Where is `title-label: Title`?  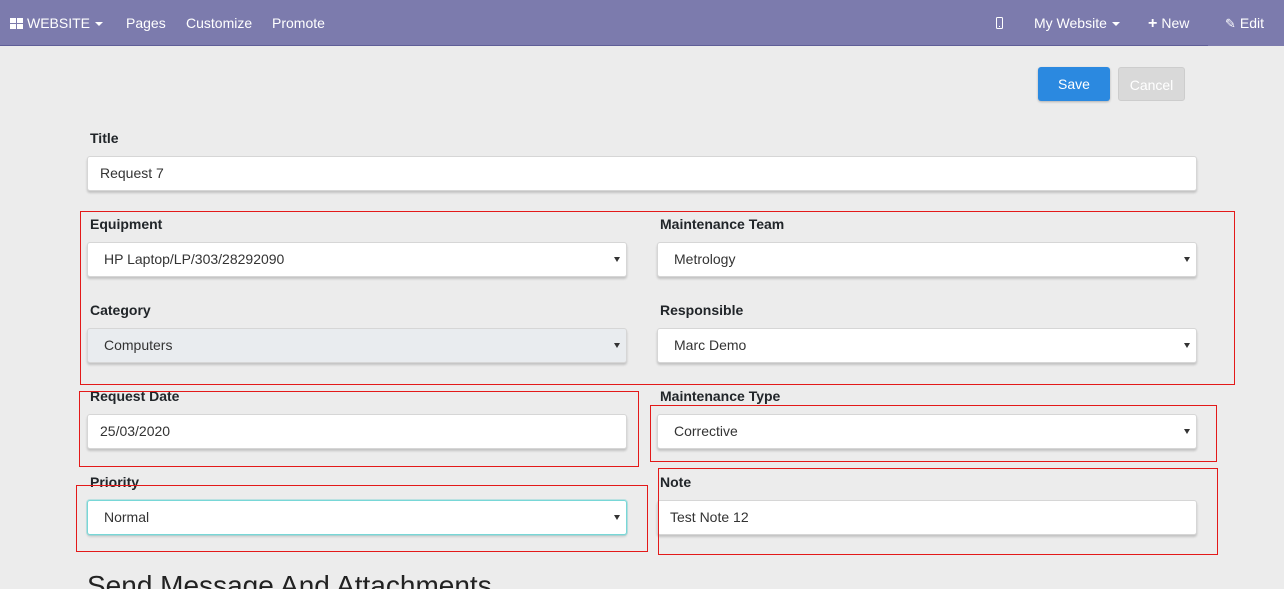 title-label: Title is located at coordinates (104, 138).